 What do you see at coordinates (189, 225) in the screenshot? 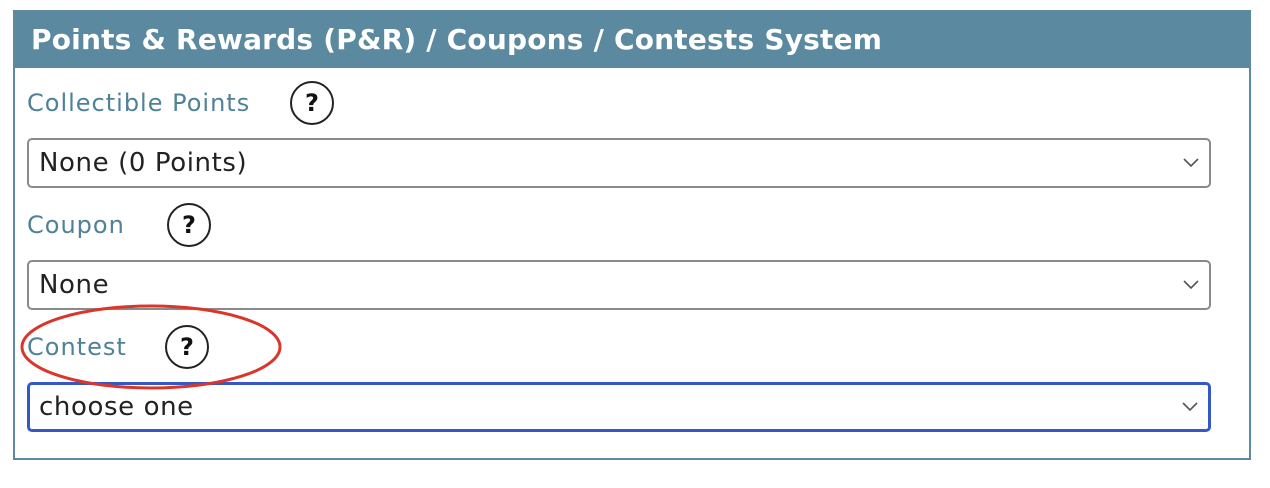
I see `coupon-help-icon: ?` at bounding box center [189, 225].